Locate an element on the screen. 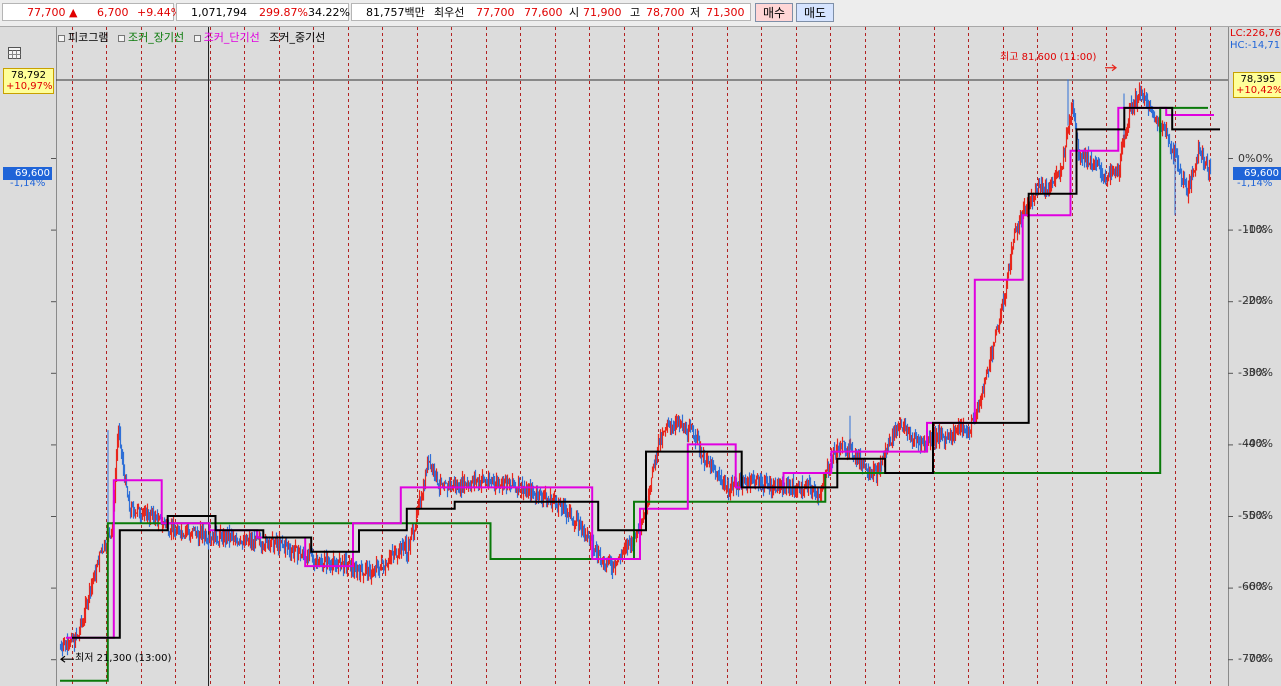 This screenshot has height=686, width=1281. high-label: 고 is located at coordinates (635, 12).